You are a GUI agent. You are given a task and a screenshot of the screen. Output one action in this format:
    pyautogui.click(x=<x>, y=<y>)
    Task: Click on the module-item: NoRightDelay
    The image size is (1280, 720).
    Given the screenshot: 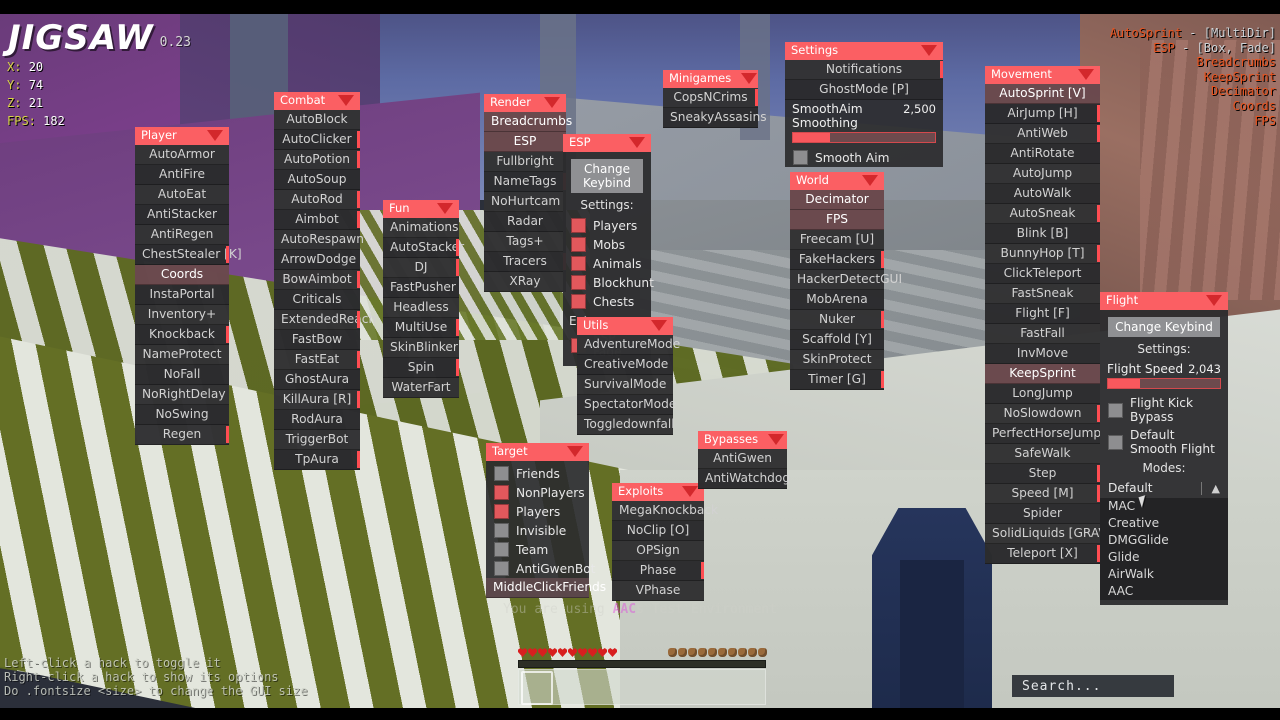 What is the action you would take?
    pyautogui.click(x=182, y=395)
    